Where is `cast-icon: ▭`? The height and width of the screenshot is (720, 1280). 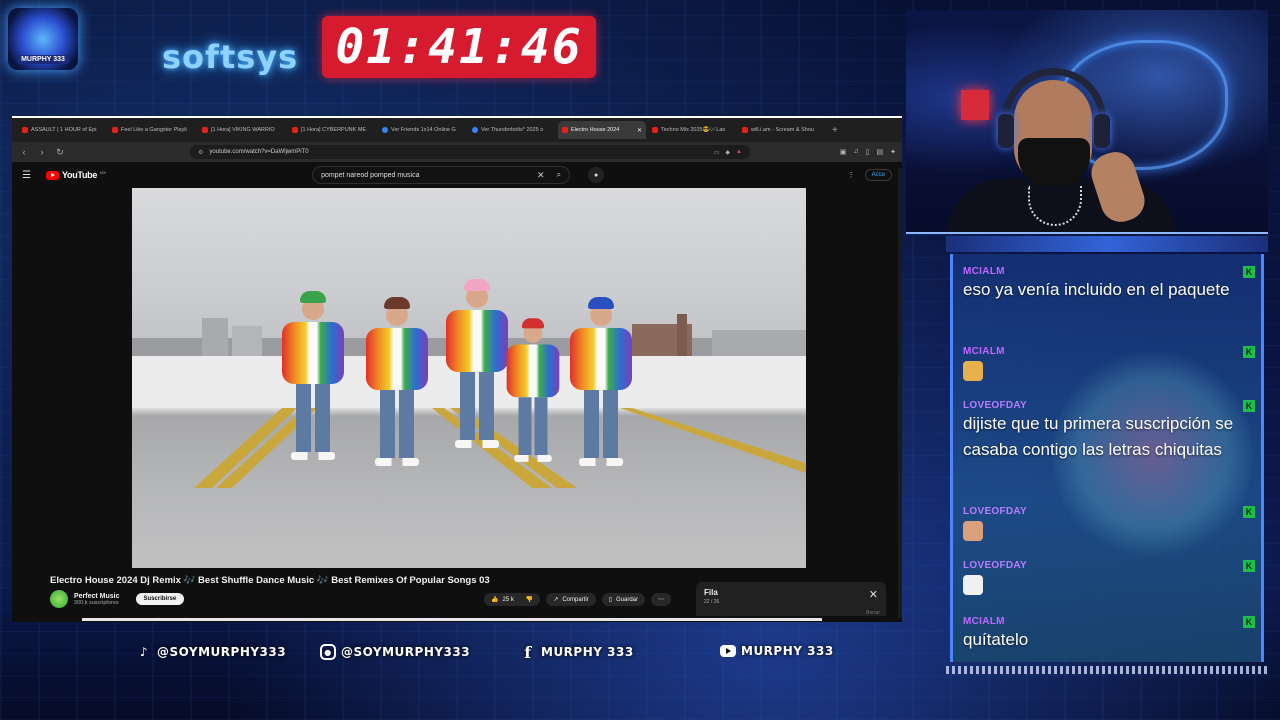 cast-icon: ▭ is located at coordinates (717, 152).